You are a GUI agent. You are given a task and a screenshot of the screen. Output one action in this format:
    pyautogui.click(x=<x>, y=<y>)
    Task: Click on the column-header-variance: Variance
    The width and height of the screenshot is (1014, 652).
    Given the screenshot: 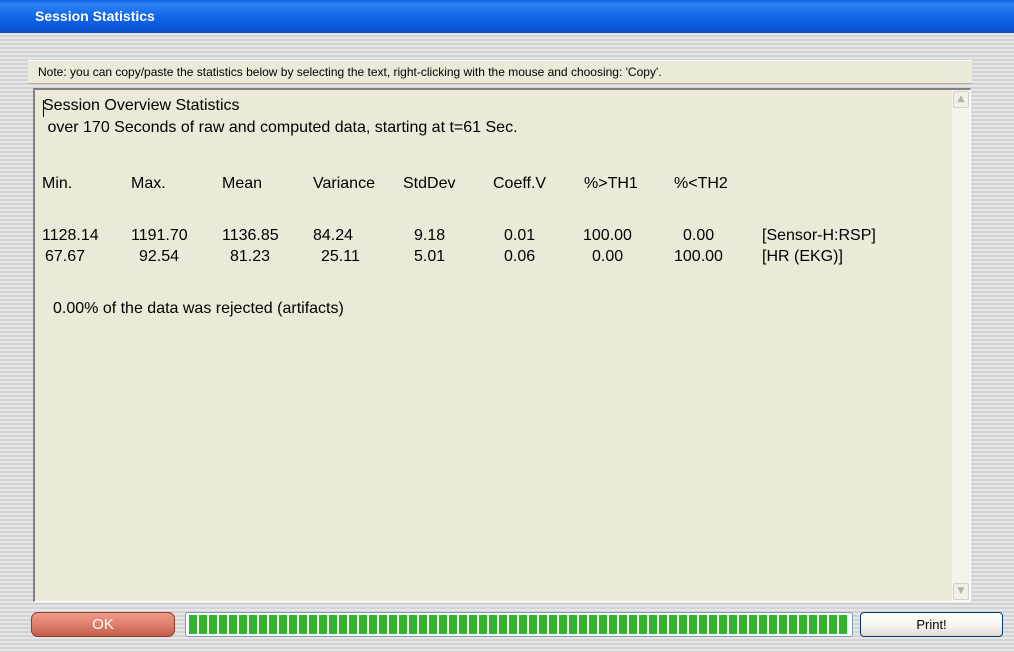 What is the action you would take?
    pyautogui.click(x=344, y=183)
    